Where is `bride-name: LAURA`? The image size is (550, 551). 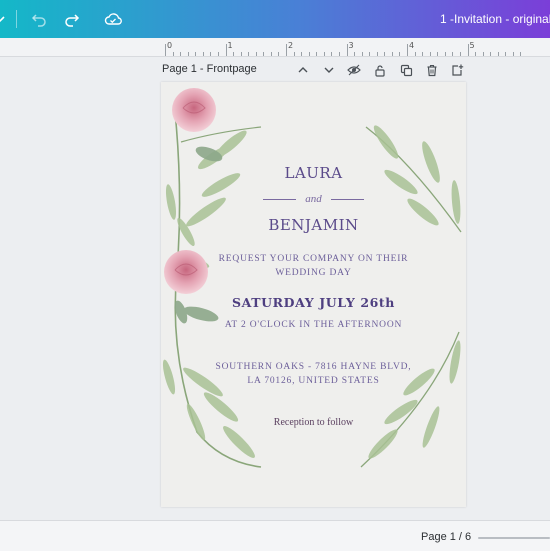 bride-name: LAURA is located at coordinates (313, 173).